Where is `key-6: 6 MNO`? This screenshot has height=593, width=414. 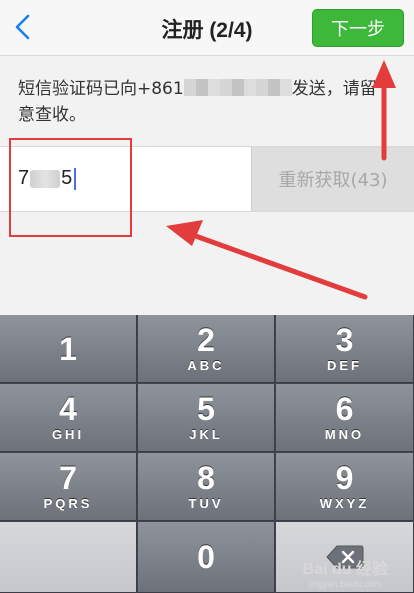 key-6: 6 MNO is located at coordinates (345, 418).